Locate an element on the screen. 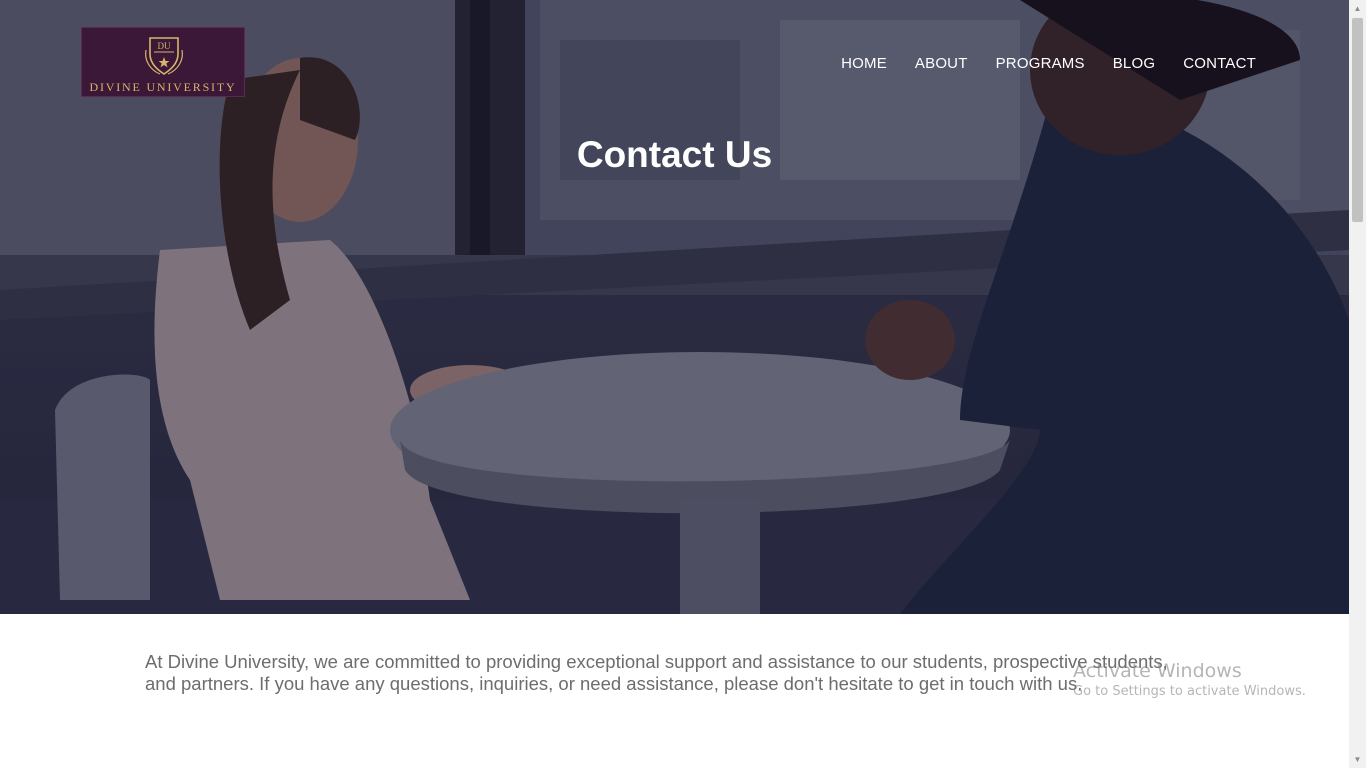 The height and width of the screenshot is (768, 1366). watermark-title: Activate Windows is located at coordinates (1157, 671).